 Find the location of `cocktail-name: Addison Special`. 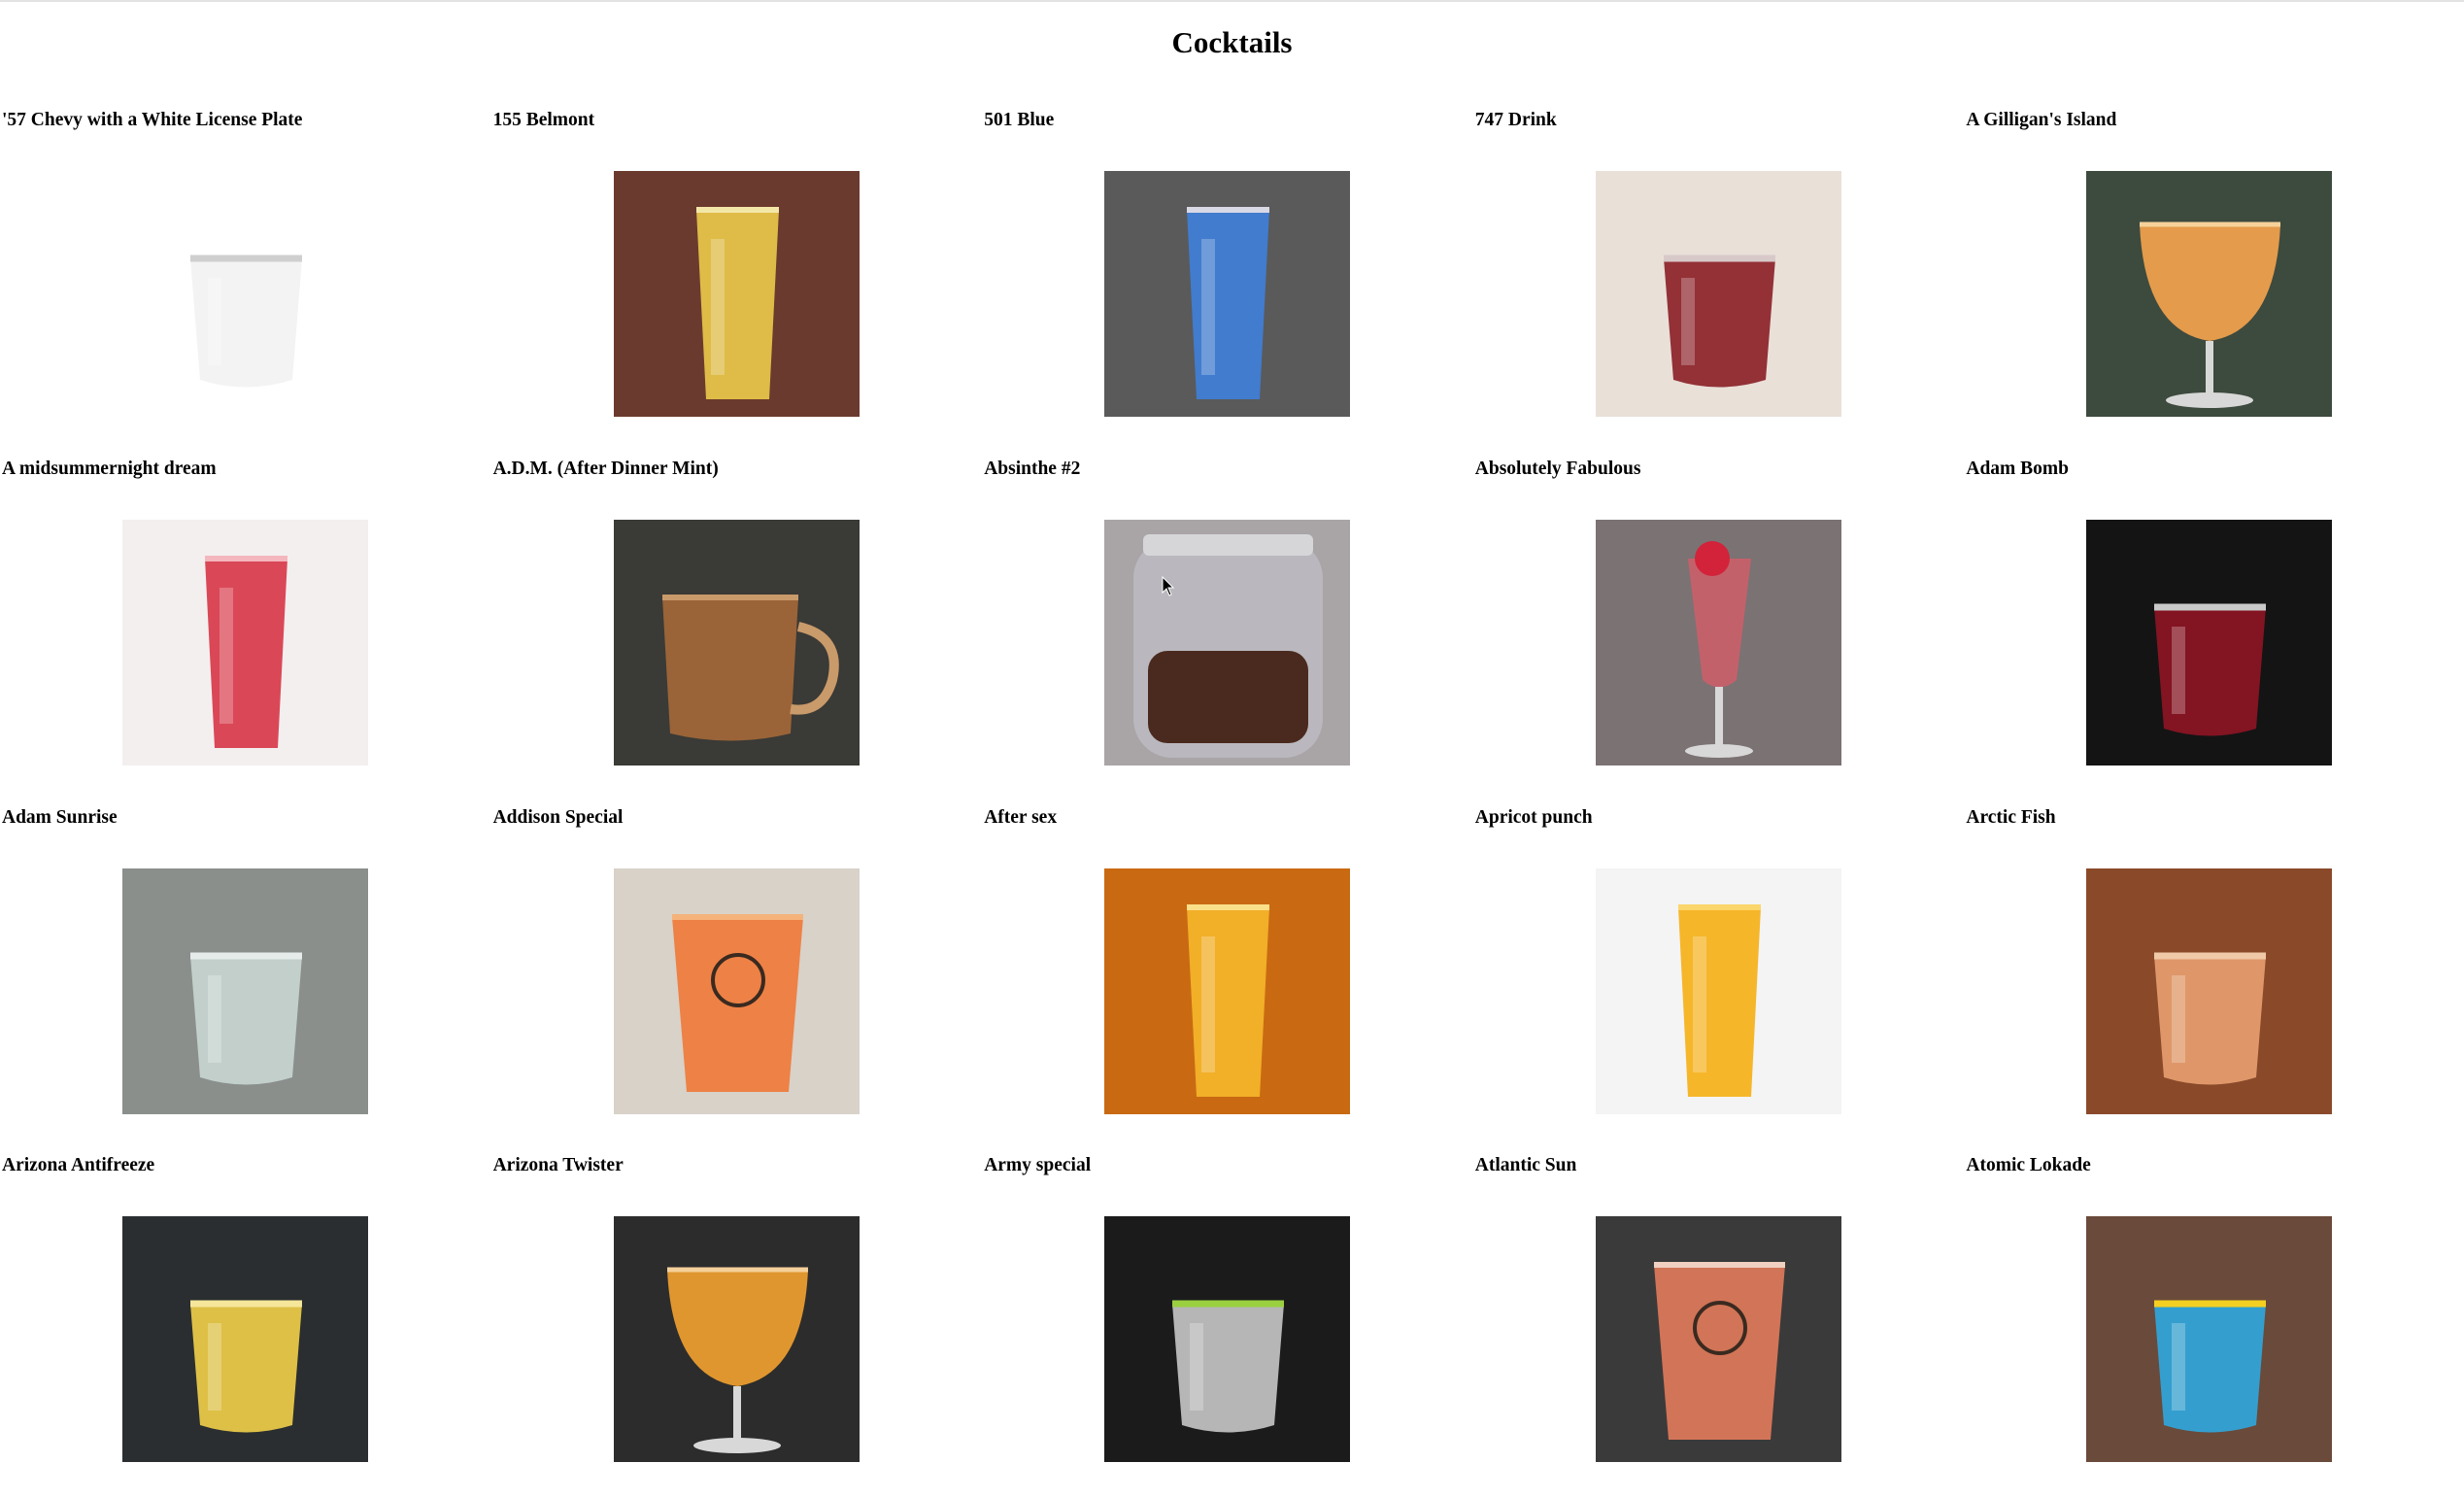

cocktail-name: Addison Special is located at coordinates (558, 817).